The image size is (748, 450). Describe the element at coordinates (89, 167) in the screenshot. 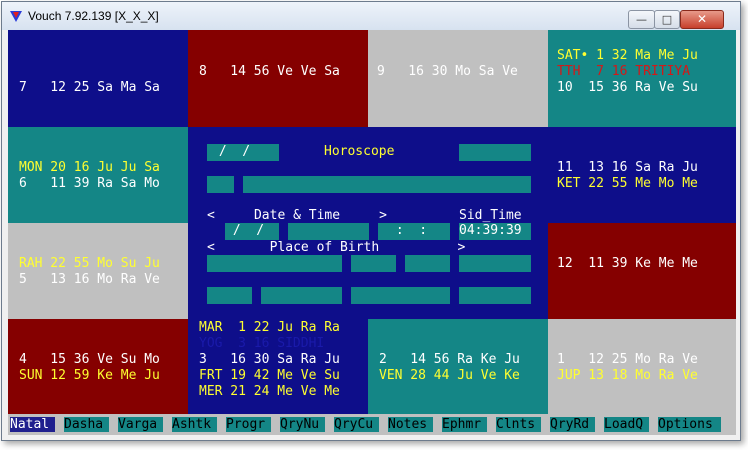

I see `house-line: MON 20 16 Ju Ju Sa` at that location.